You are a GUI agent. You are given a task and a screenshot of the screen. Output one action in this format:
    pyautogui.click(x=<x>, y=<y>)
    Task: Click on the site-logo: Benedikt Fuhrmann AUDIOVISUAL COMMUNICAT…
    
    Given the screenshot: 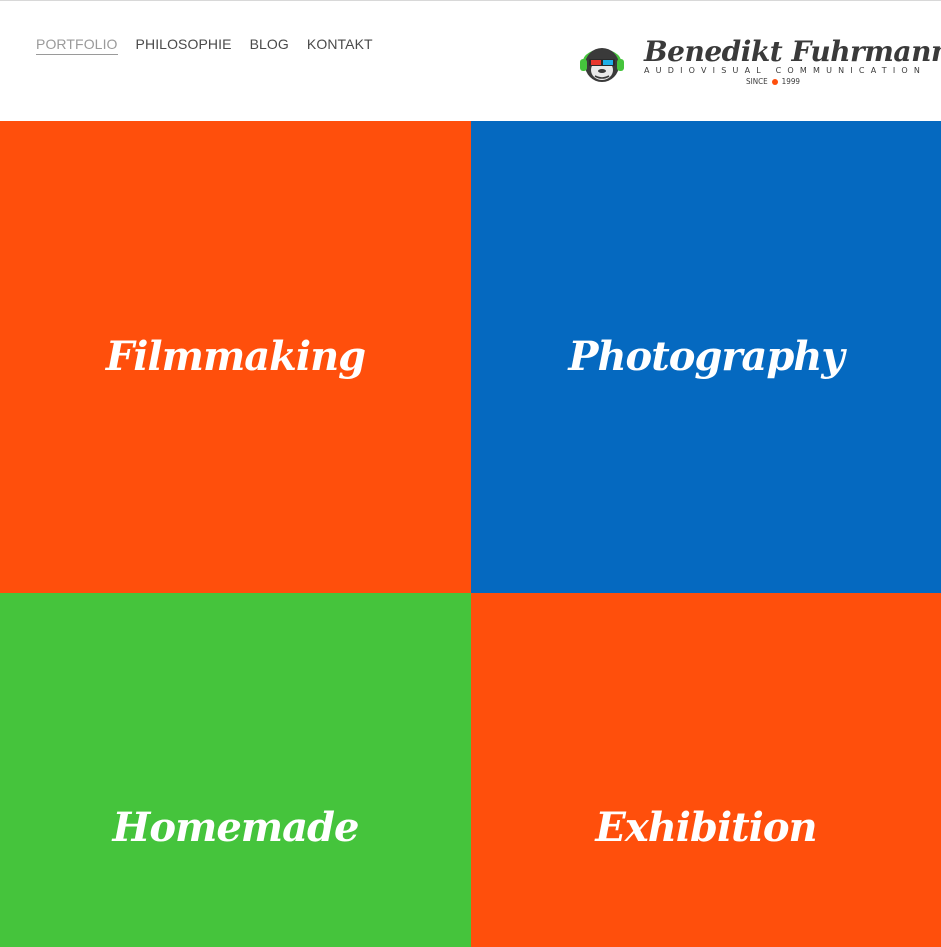 What is the action you would take?
    pyautogui.click(x=759, y=64)
    